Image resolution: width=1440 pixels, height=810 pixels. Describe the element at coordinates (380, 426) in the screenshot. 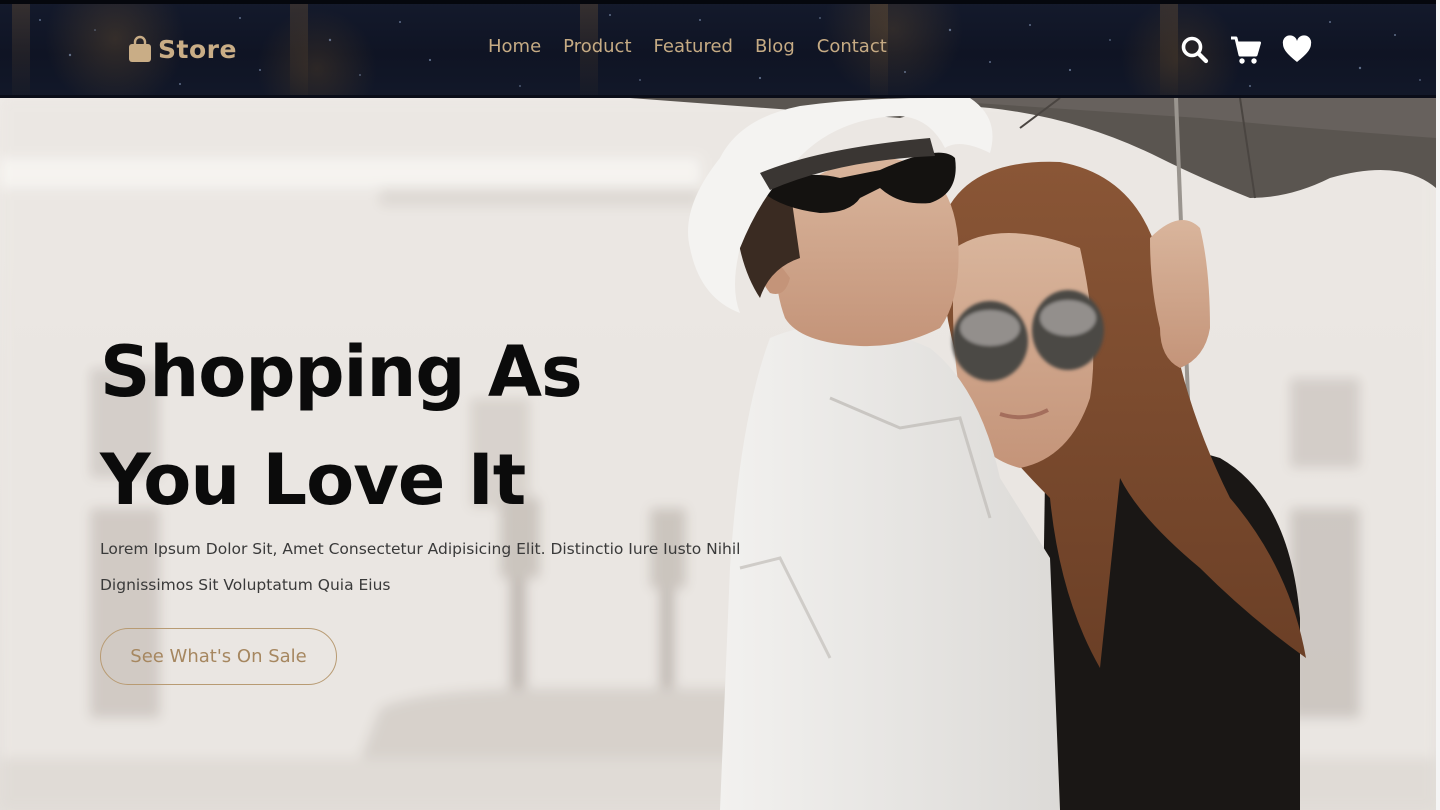

I see `hero-title: Shopping As You Love It` at that location.